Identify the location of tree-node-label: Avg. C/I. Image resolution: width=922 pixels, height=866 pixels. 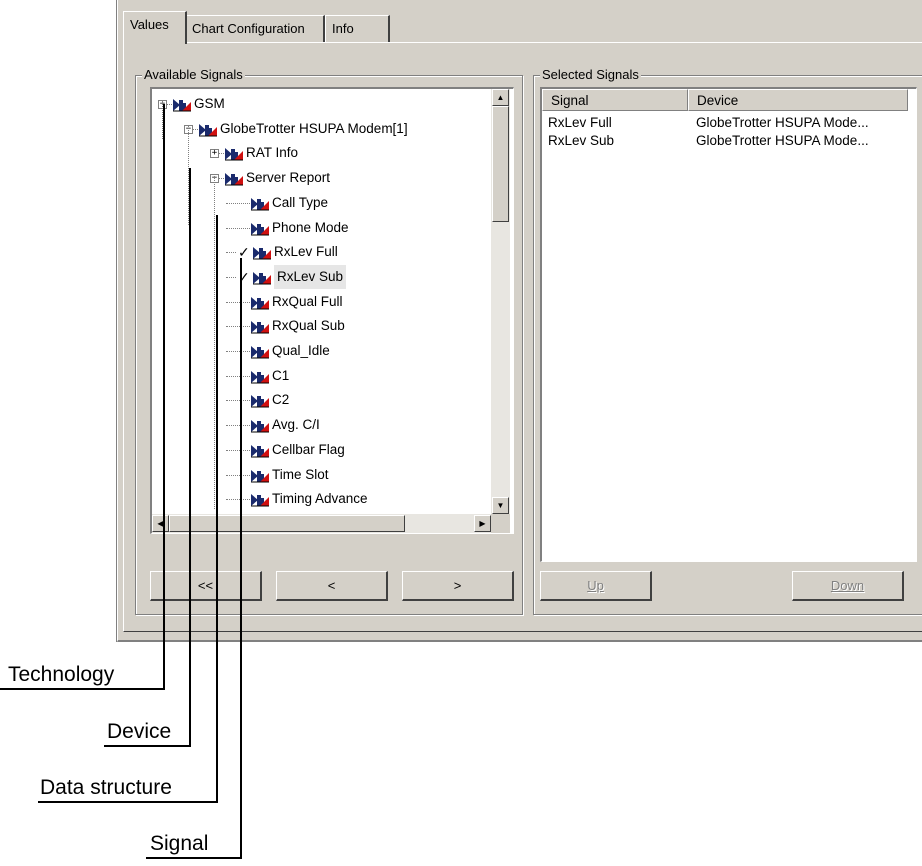
(296, 425).